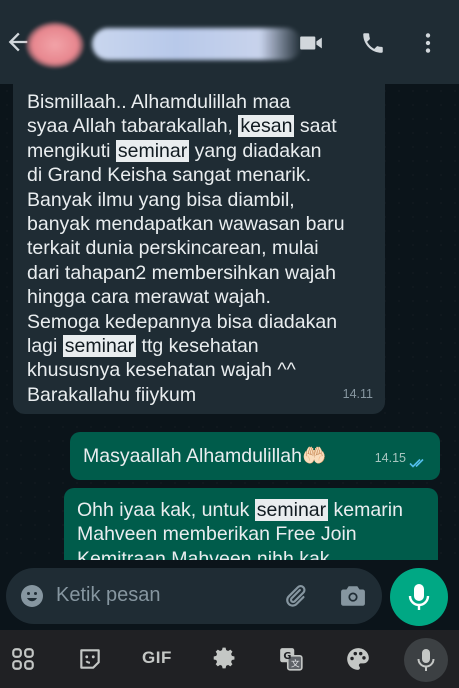 This screenshot has height=688, width=459. What do you see at coordinates (428, 43) in the screenshot?
I see `more-vert-icon` at bounding box center [428, 43].